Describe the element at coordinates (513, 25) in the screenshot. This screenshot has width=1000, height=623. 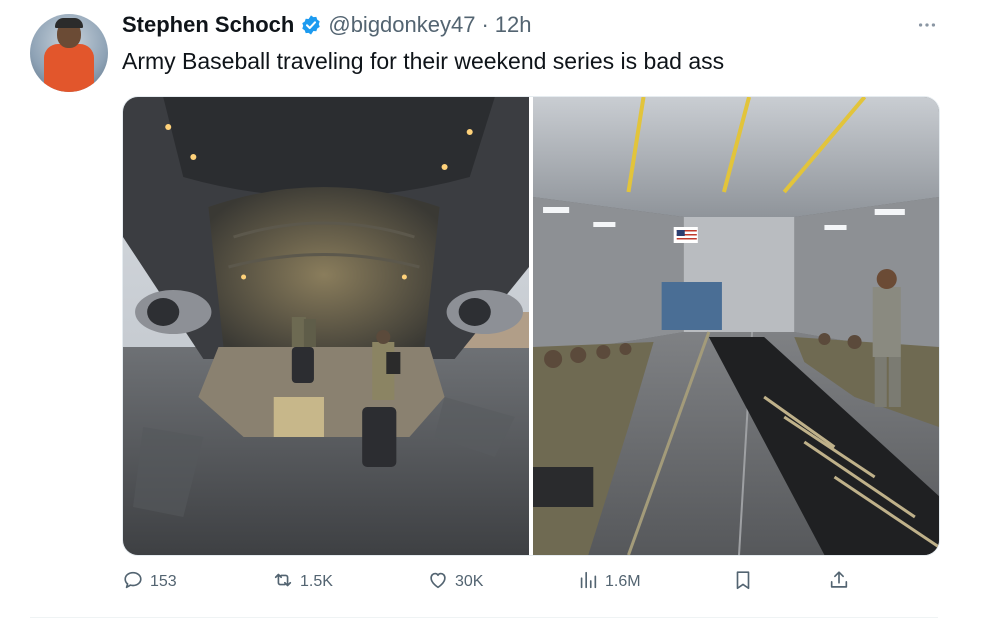
I see `tweet-timestamp: 12h` at that location.